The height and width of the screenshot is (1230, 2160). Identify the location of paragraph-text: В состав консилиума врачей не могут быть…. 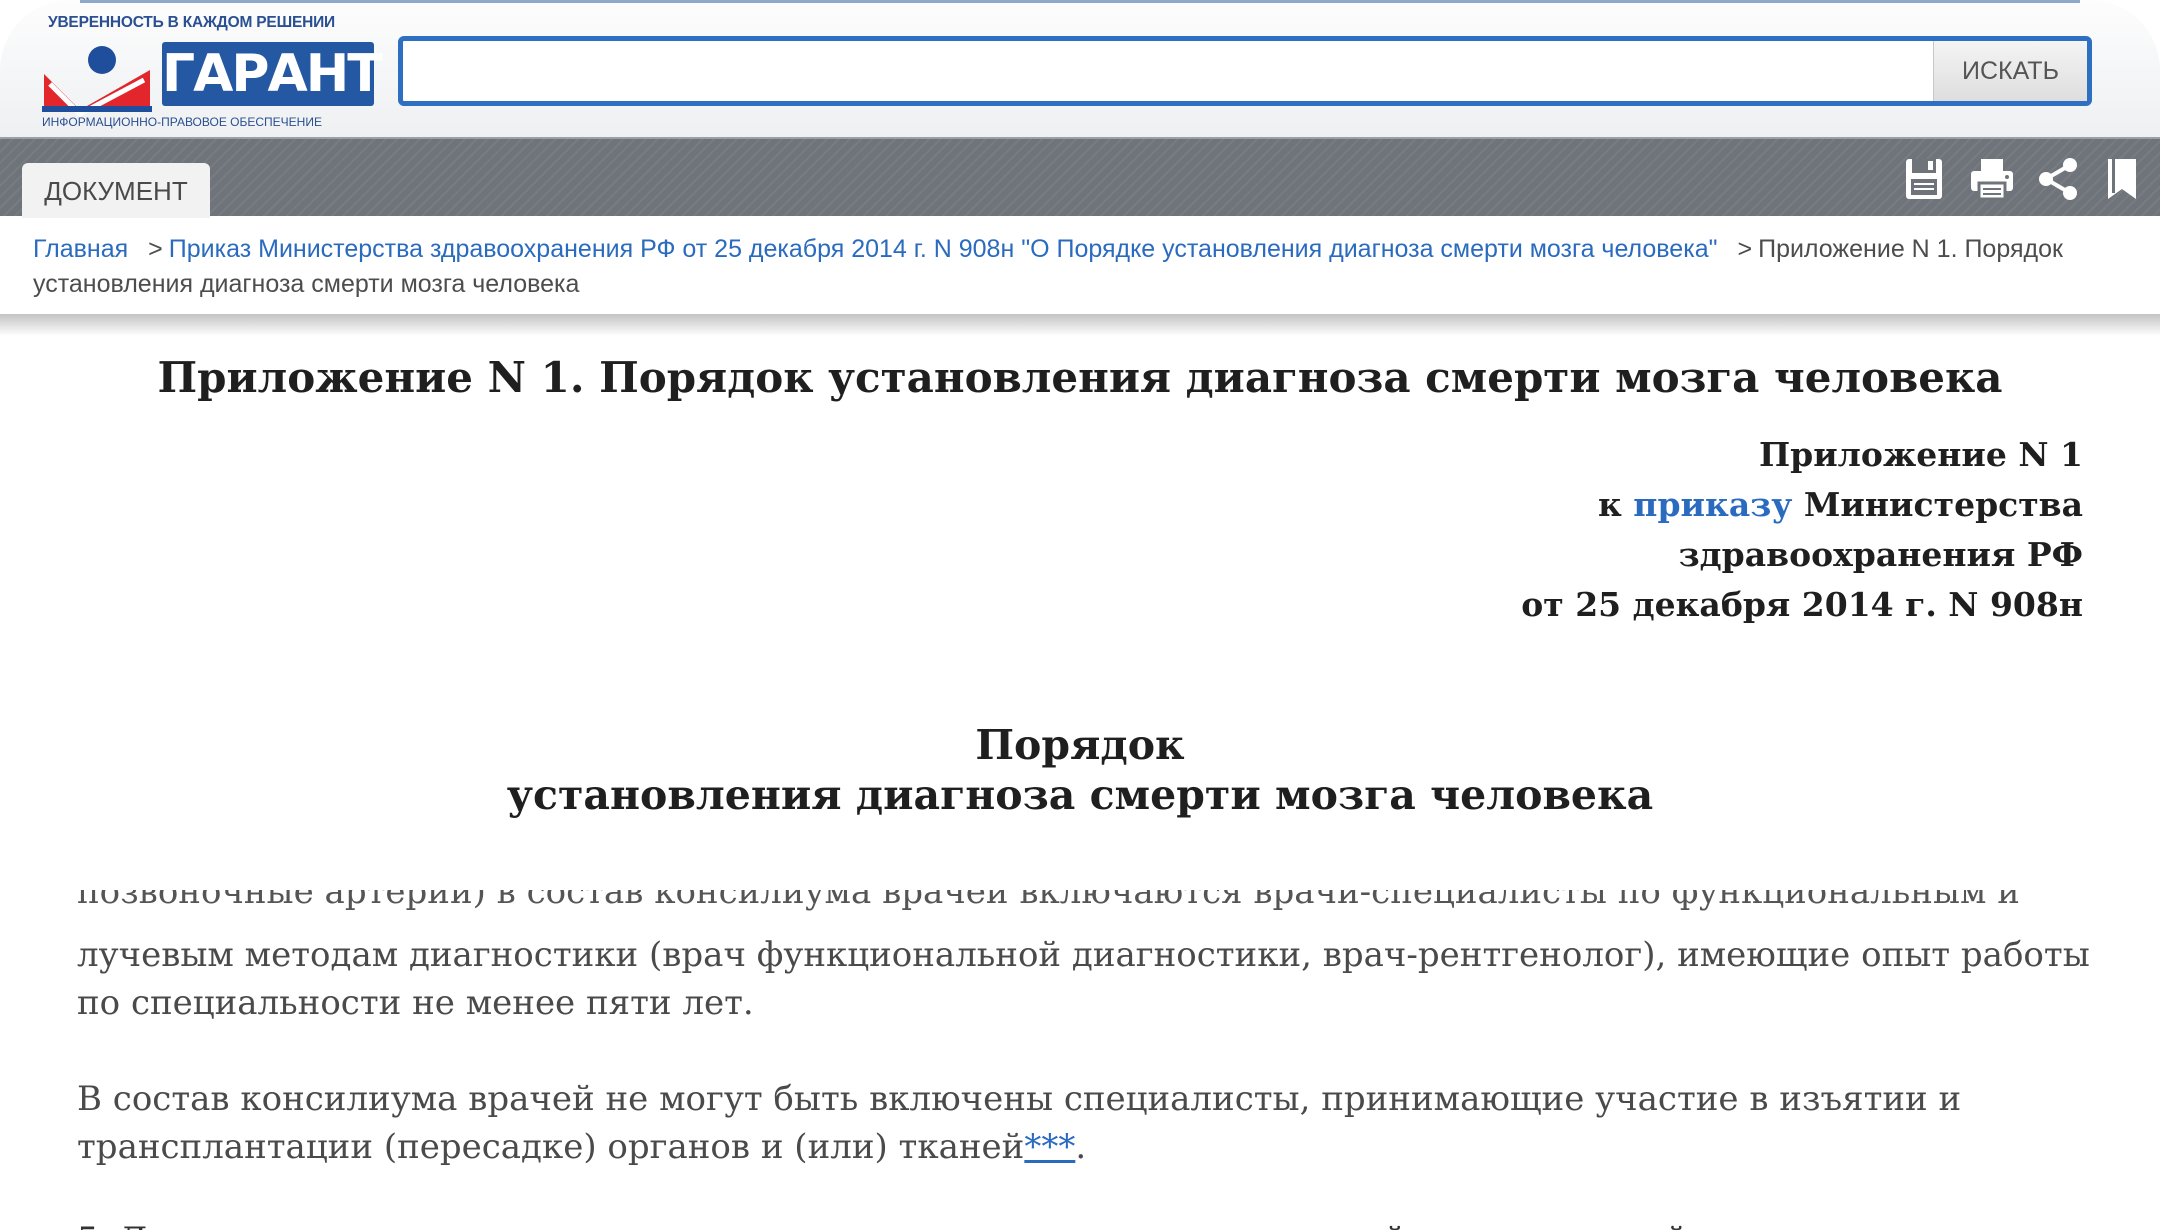
(1019, 1123).